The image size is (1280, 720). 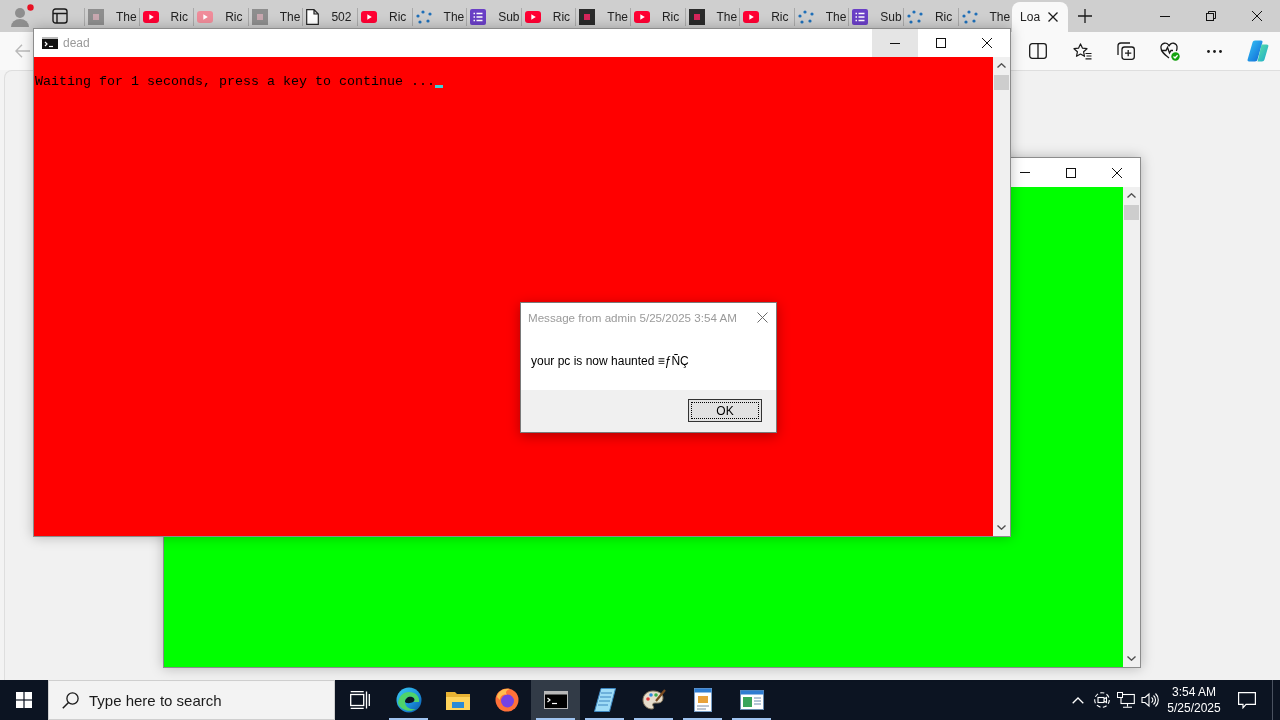 I want to click on star-list-icon, so click(x=1082, y=51).